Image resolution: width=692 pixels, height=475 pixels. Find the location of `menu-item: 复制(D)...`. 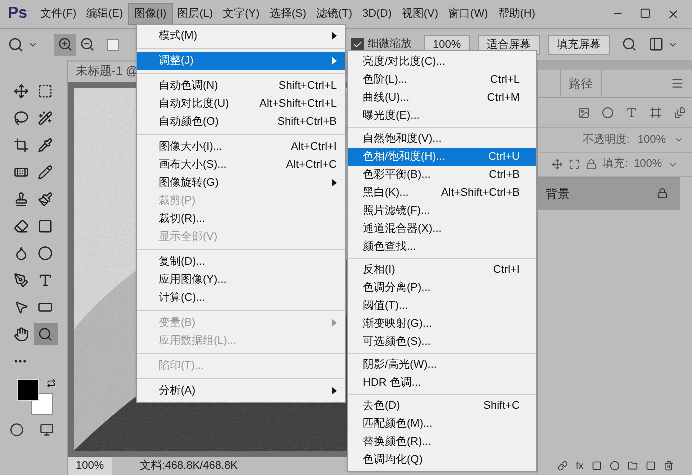

menu-item: 复制(D)... is located at coordinates (241, 262).